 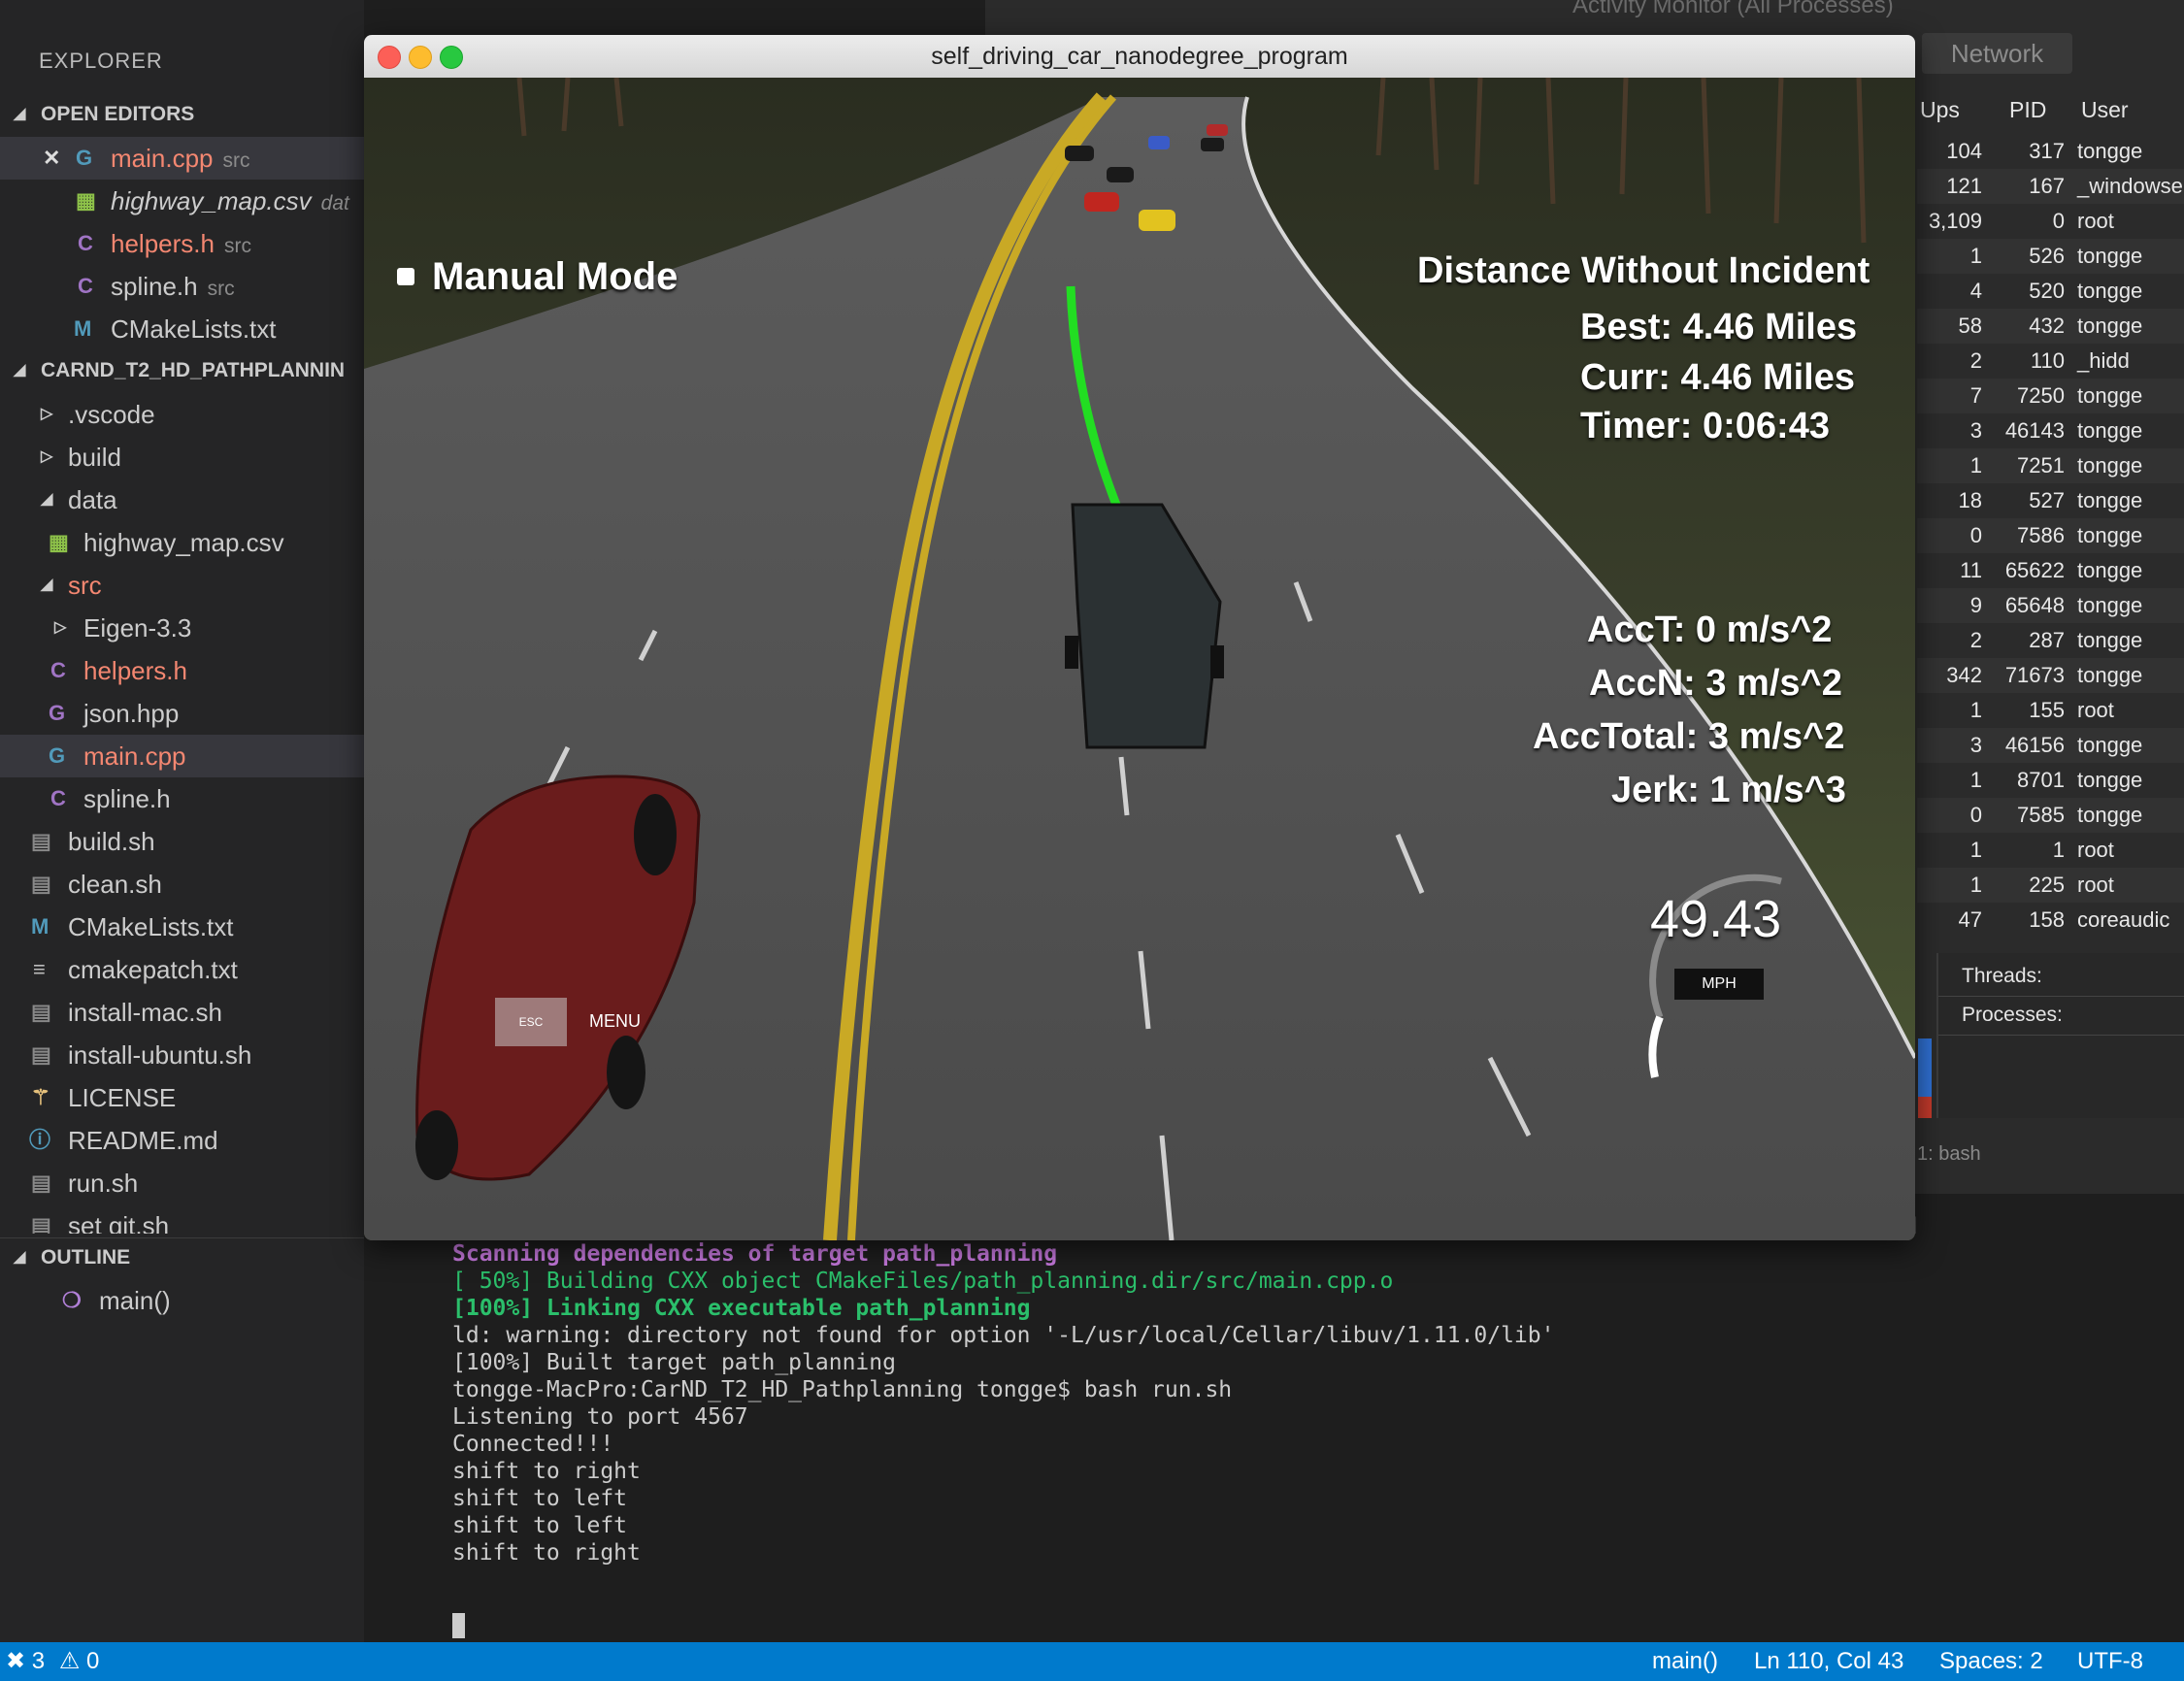 I want to click on column-header-user: User, so click(x=2105, y=110).